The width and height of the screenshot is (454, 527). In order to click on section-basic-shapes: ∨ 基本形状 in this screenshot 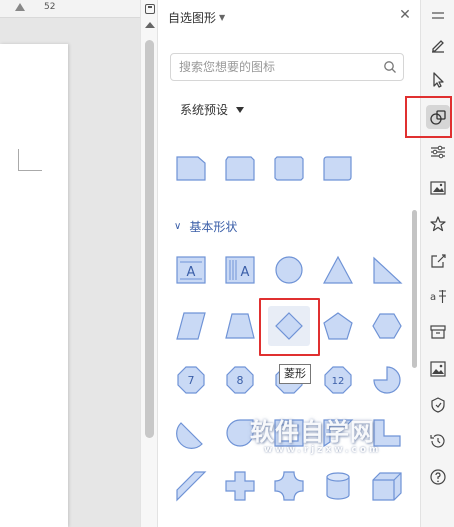, I will do `click(205, 226)`.